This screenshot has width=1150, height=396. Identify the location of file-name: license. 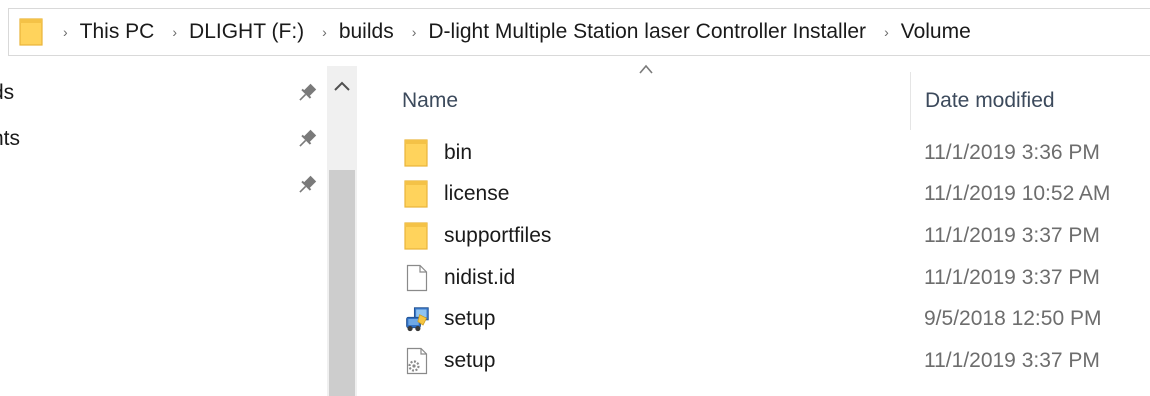
(476, 194).